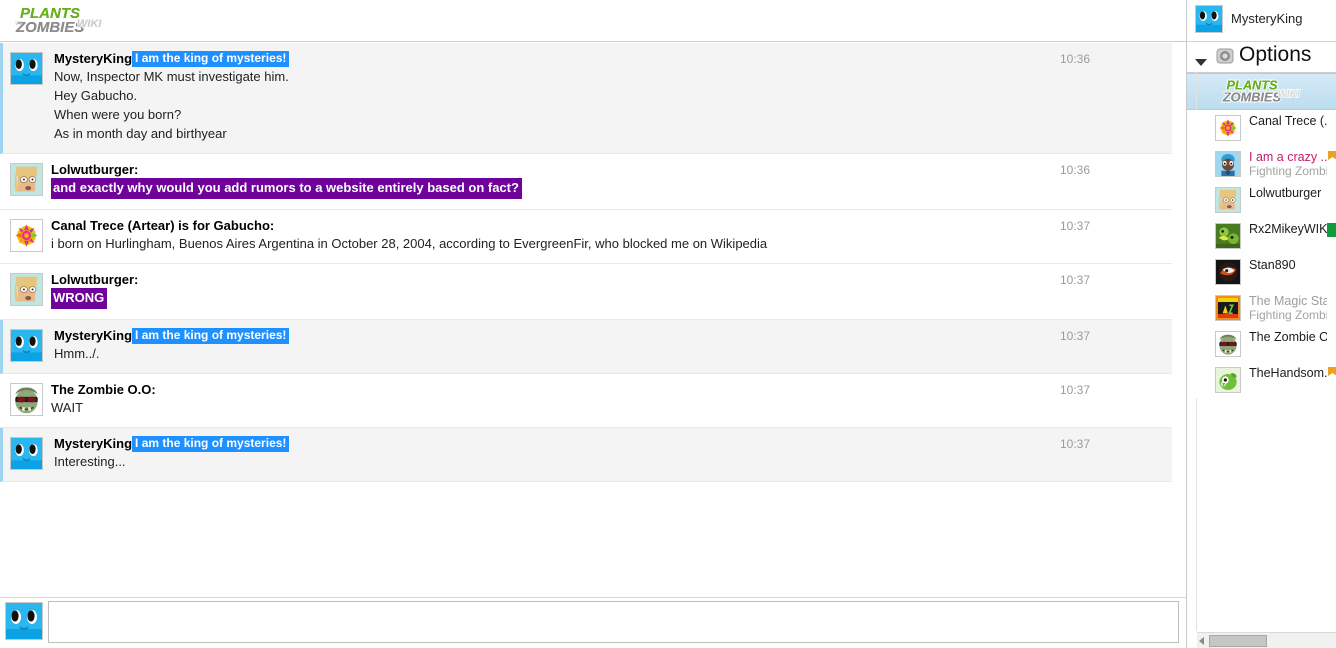 Image resolution: width=1336 pixels, height=648 pixels. Describe the element at coordinates (553, 353) in the screenshot. I see `chat-message-line-wrap: Hmm../.` at that location.